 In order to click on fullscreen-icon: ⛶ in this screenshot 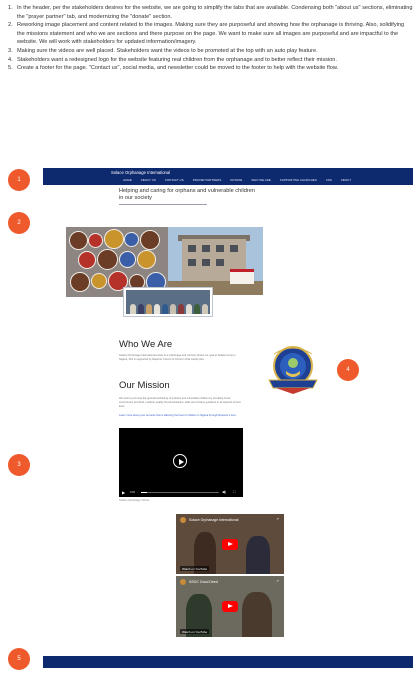, I will do `click(234, 492)`.